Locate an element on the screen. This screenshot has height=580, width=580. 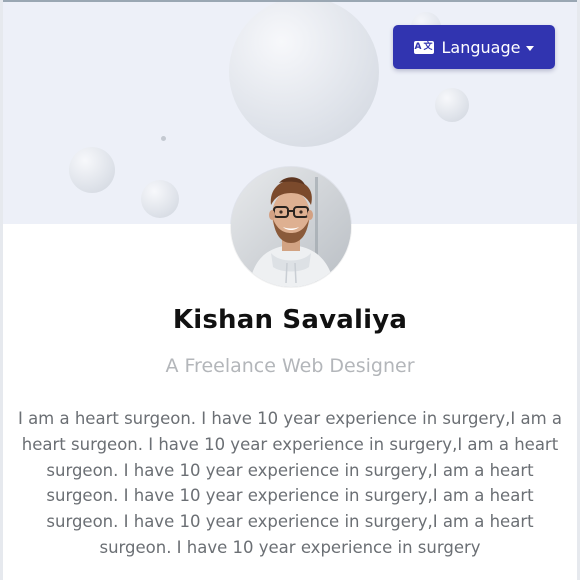
translate-icon-right-glyph: 文 is located at coordinates (428, 46).